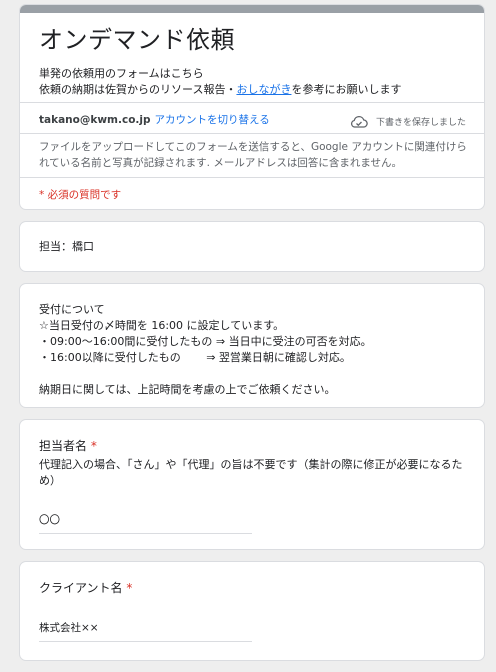 The width and height of the screenshot is (496, 672). What do you see at coordinates (145, 523) in the screenshot?
I see `person-name-input: 〇〇` at bounding box center [145, 523].